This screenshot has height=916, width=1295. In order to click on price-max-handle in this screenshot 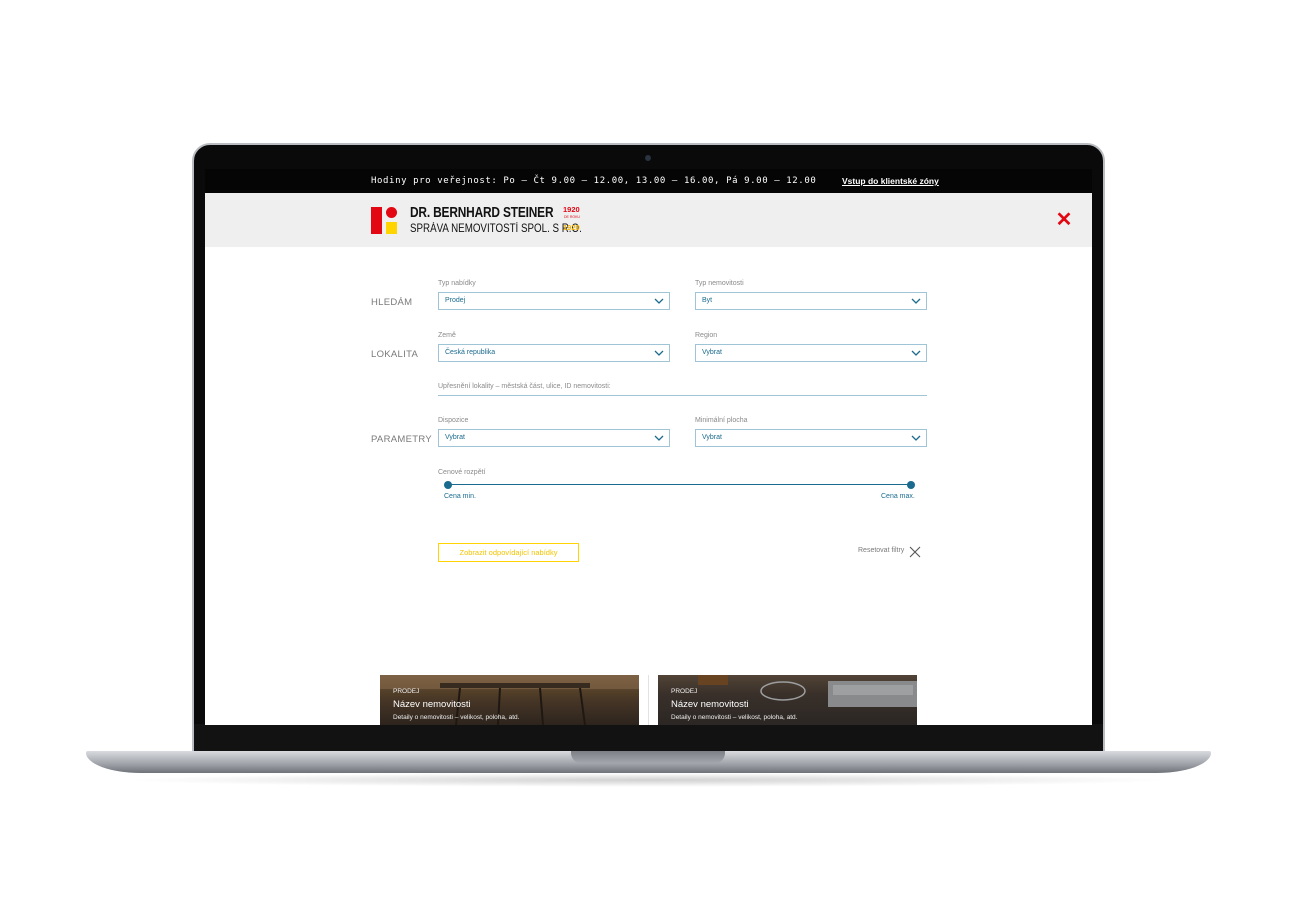, I will do `click(911, 485)`.